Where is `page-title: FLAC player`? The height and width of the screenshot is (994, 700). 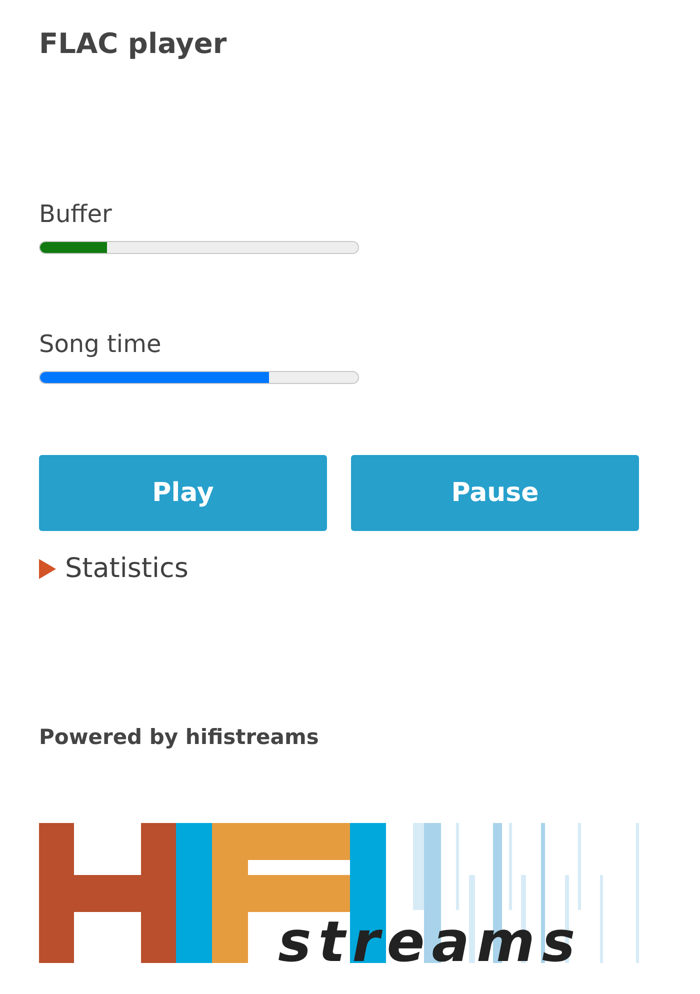
page-title: FLAC player is located at coordinates (133, 44).